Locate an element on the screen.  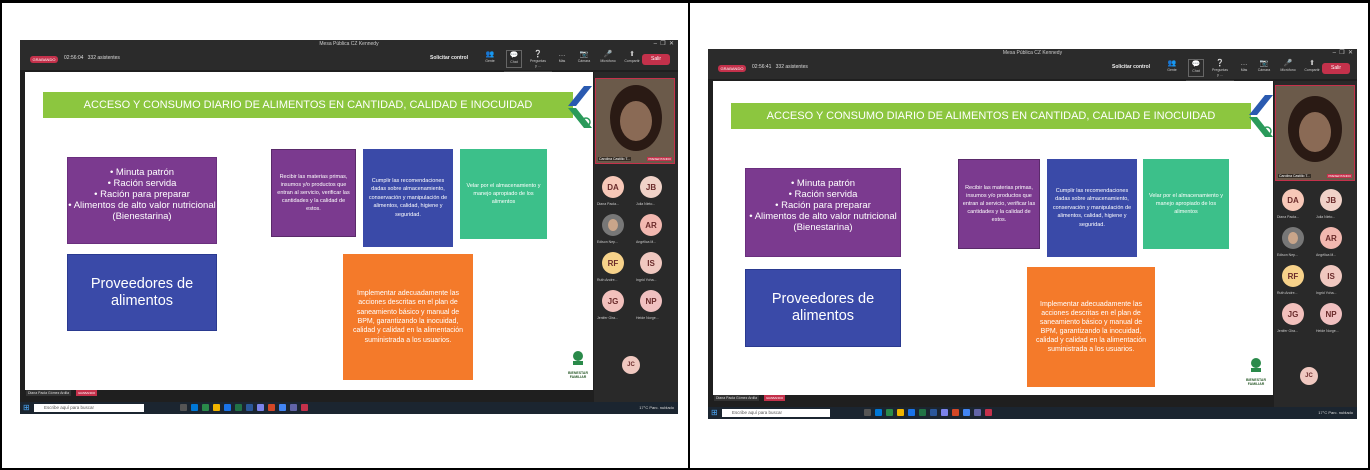
table-border-left is located at coordinates (1, 235).